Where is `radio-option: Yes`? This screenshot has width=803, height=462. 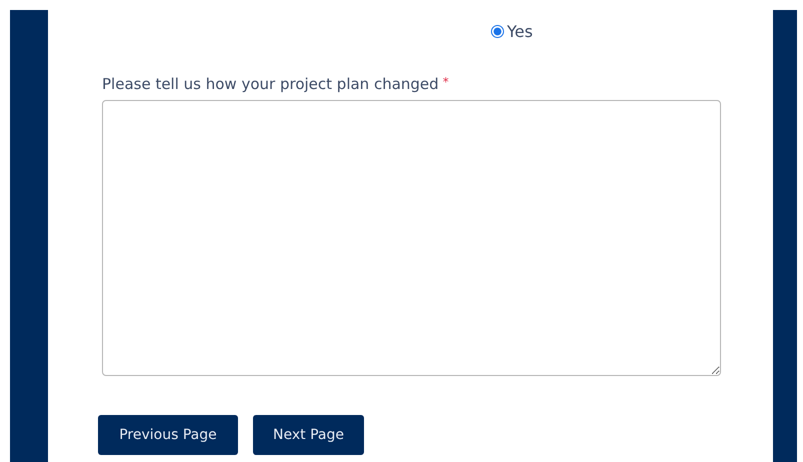 radio-option: Yes is located at coordinates (512, 31).